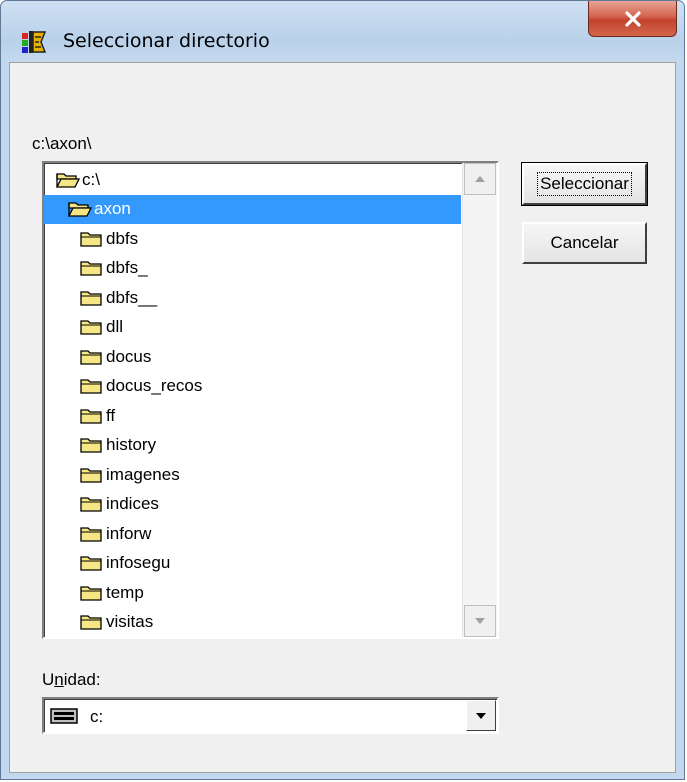 The image size is (687, 782). What do you see at coordinates (132, 503) in the screenshot?
I see `tree-item-label: indices` at bounding box center [132, 503].